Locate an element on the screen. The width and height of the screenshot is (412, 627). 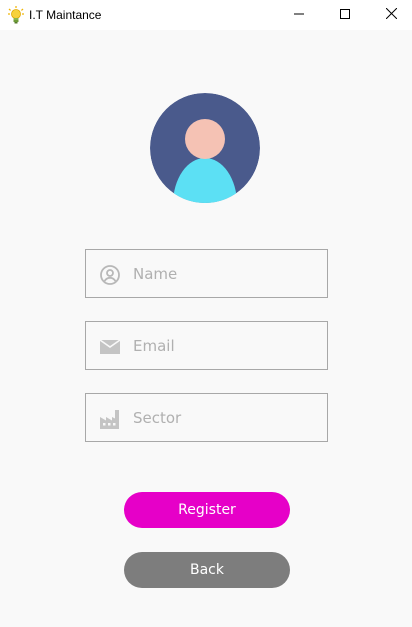
title-bar: I.T Maintance is located at coordinates (206, 15).